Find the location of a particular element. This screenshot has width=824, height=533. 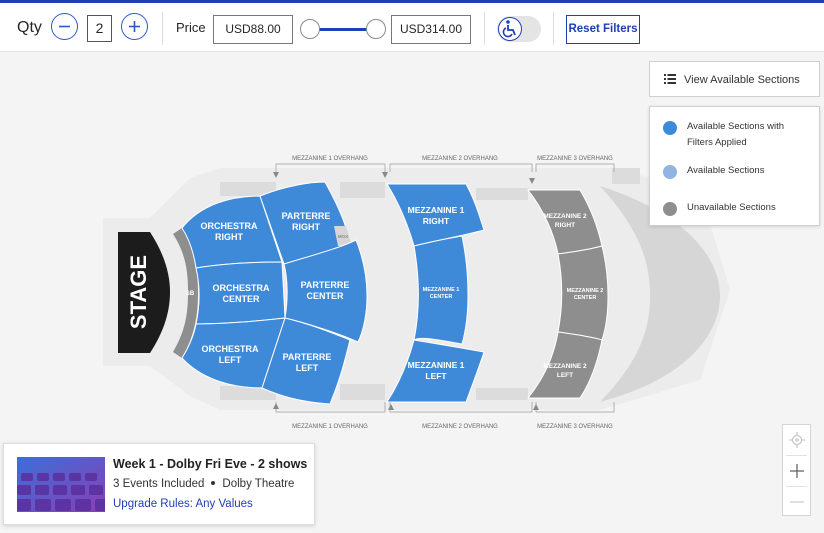

separator-dot is located at coordinates (213, 483).